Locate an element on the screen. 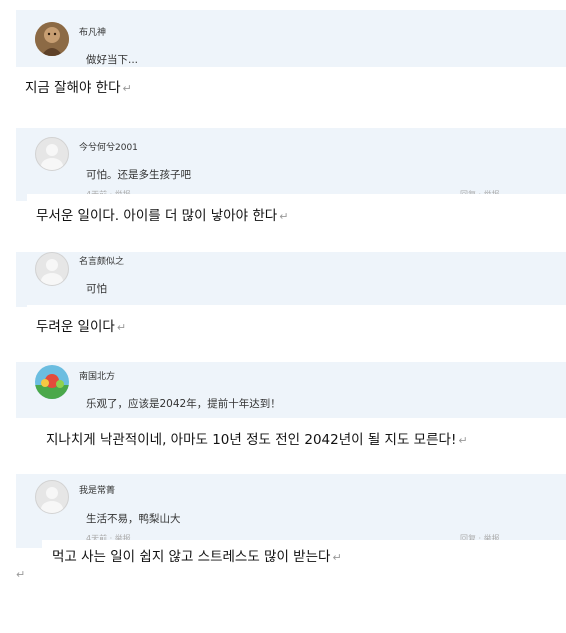 This screenshot has height=633, width=566. translation-label: 두려운 일이다 is located at coordinates (75, 327).